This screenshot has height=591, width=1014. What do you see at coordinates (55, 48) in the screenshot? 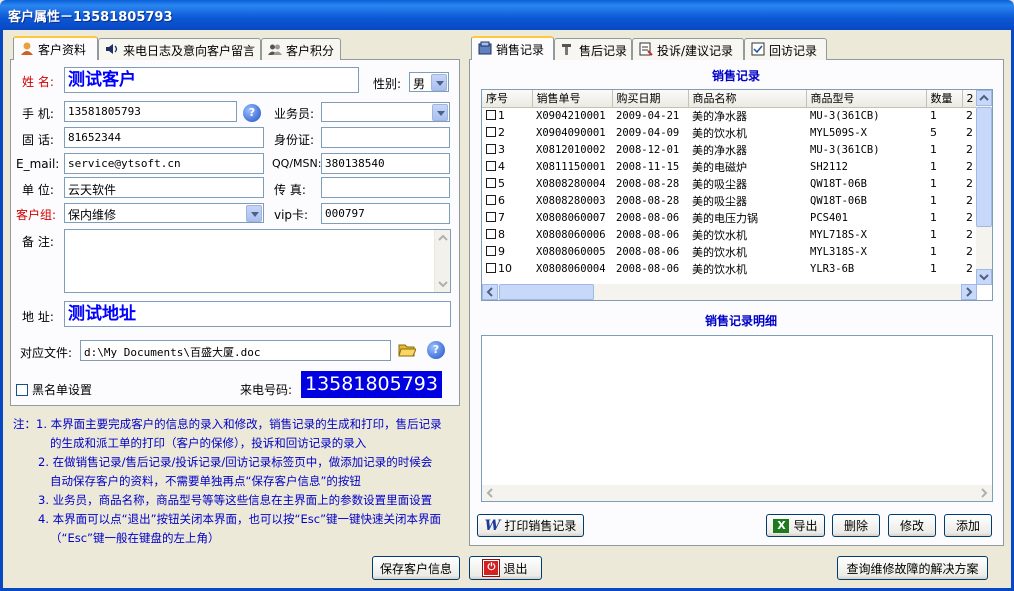
I see `tab-customer-info: 客户资料` at bounding box center [55, 48].